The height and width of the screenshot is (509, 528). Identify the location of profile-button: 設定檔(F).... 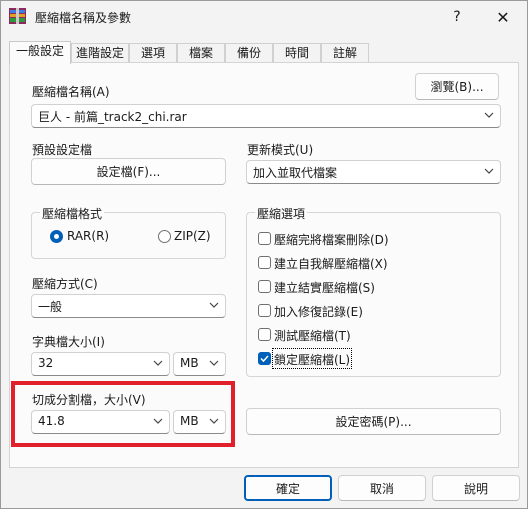
(128, 171).